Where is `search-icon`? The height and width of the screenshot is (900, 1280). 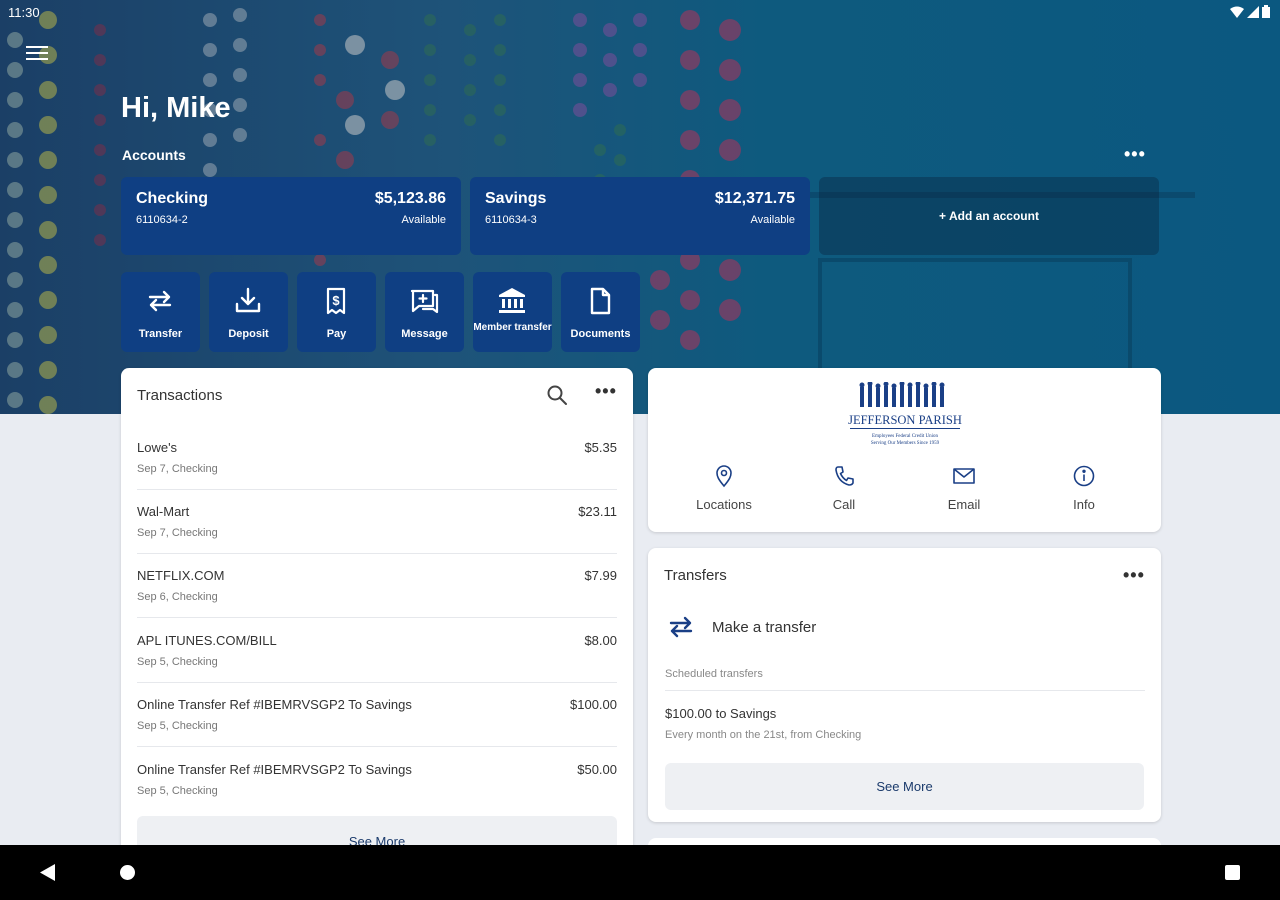
search-icon is located at coordinates (557, 395).